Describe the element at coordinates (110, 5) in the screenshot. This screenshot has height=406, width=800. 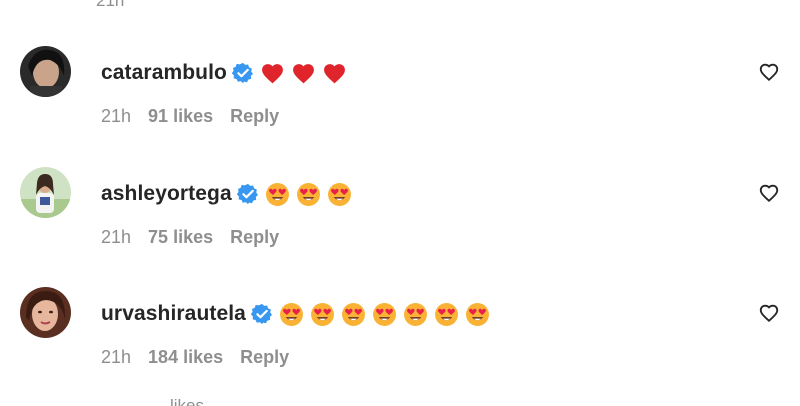
I see `clipped-timestamp: 21h` at that location.